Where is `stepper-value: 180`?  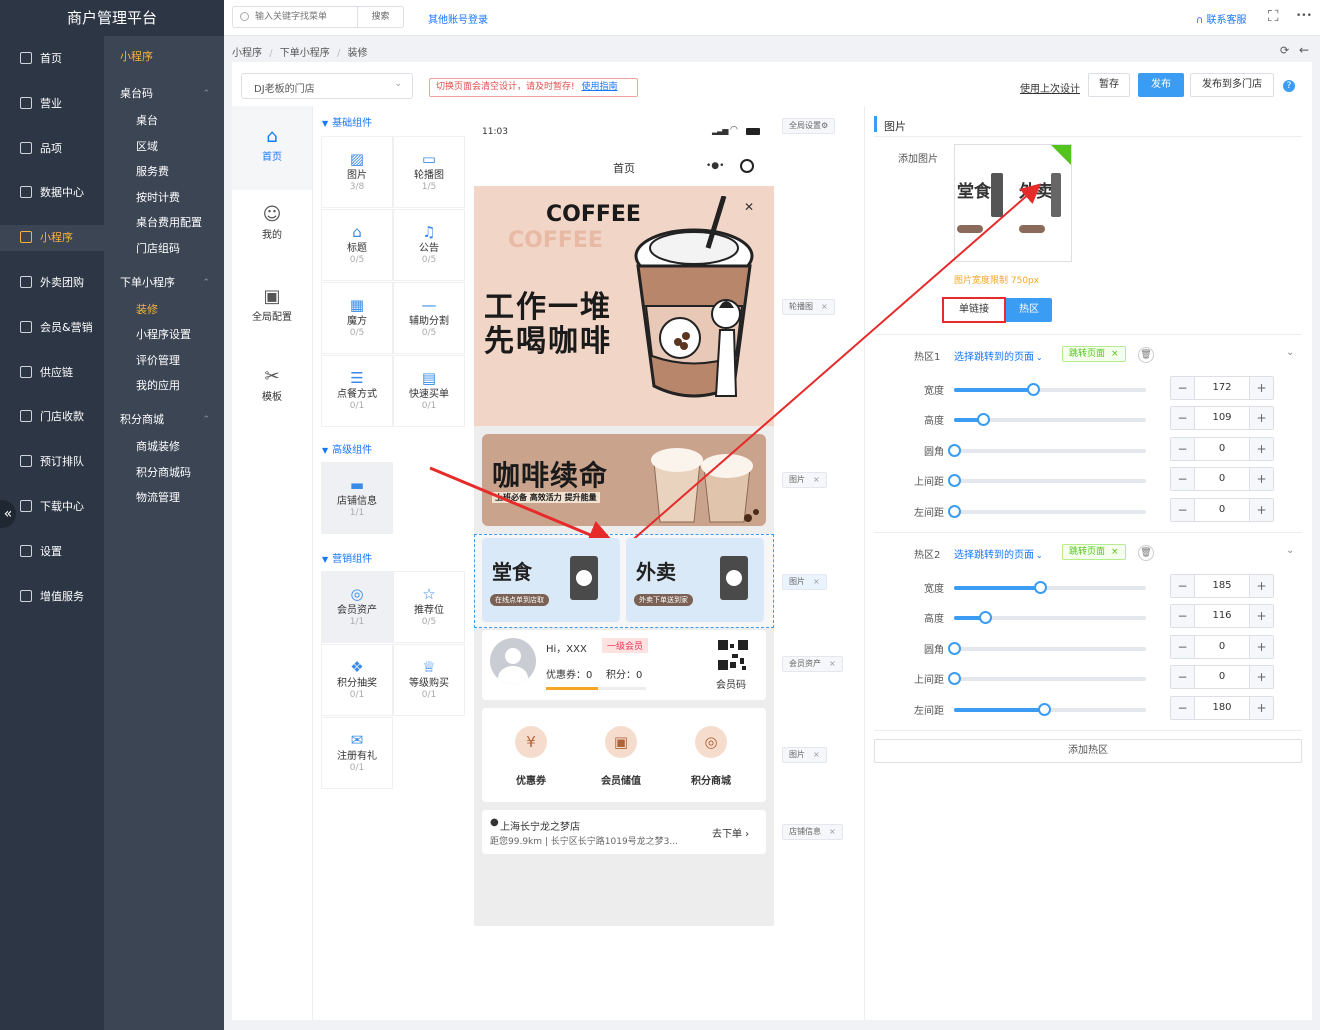 stepper-value: 180 is located at coordinates (1222, 708).